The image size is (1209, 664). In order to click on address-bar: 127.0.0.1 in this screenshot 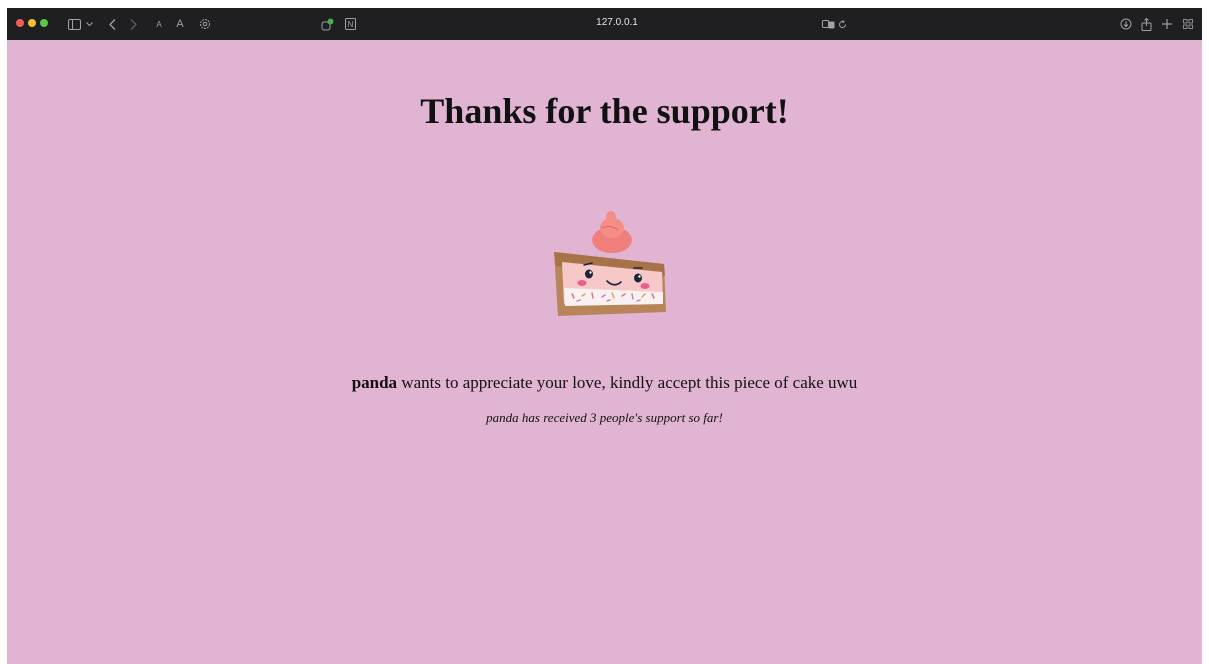, I will do `click(617, 22)`.